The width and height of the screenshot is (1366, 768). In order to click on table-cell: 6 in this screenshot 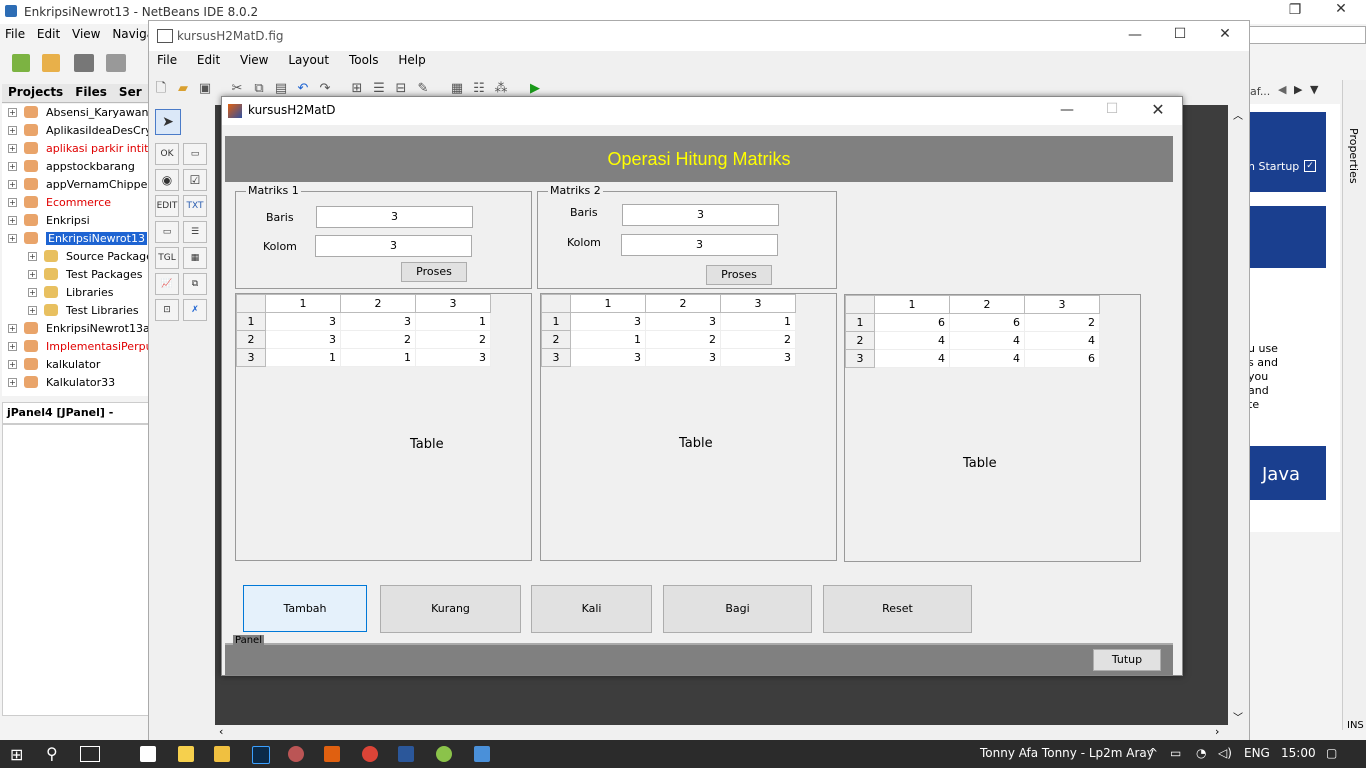, I will do `click(912, 322)`.